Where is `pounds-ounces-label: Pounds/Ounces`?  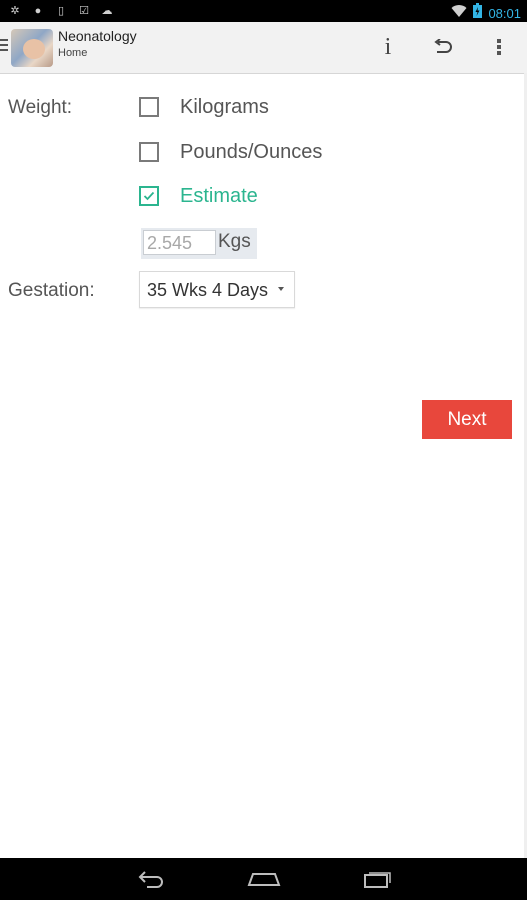
pounds-ounces-label: Pounds/Ounces is located at coordinates (251, 152).